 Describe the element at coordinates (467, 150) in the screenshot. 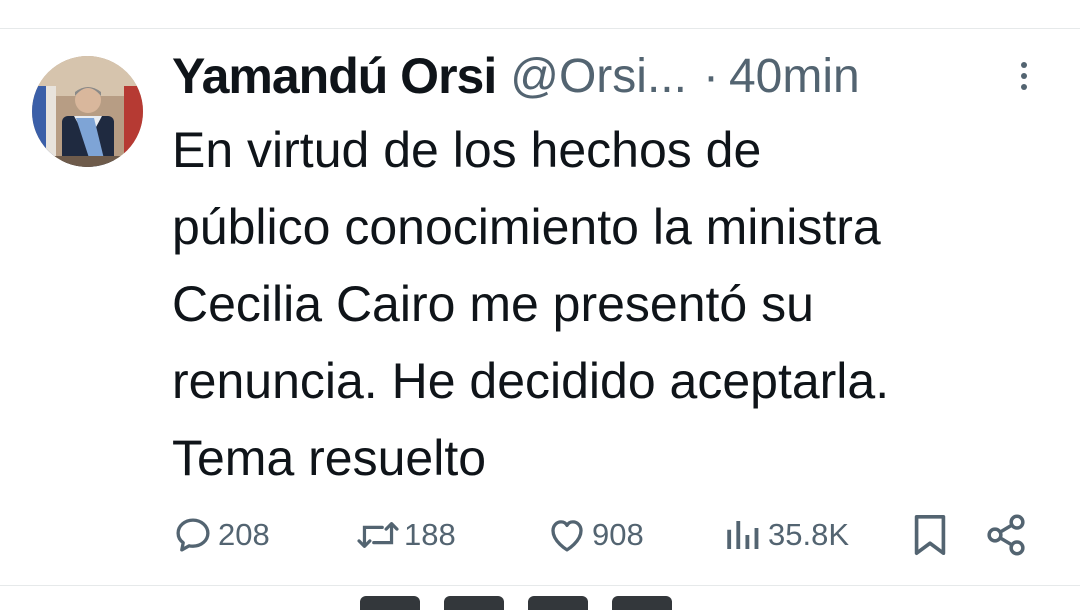

I see `tweet-text-line: En virtud de los hechos de` at that location.